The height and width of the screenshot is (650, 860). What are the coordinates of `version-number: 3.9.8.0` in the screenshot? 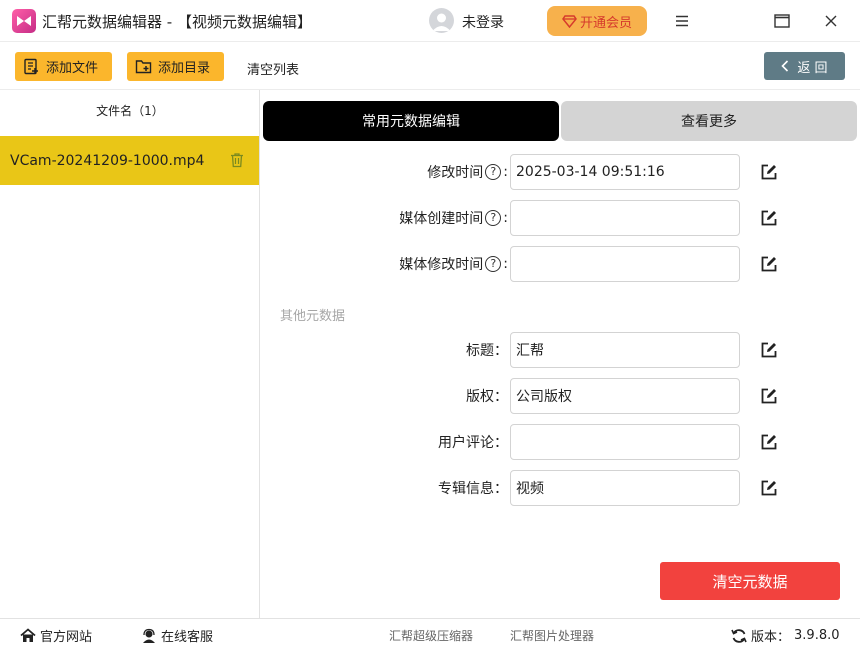 It's located at (817, 635).